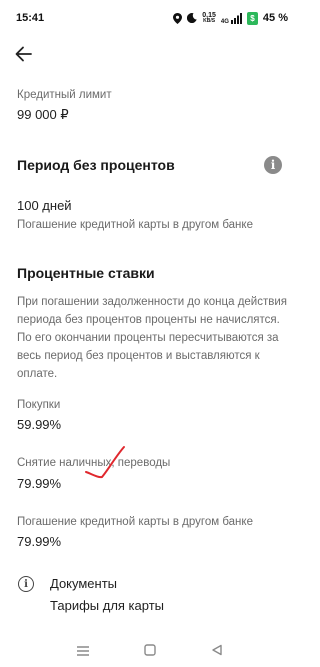 The width and height of the screenshot is (320, 667). Describe the element at coordinates (94, 463) in the screenshot. I see `rate-cash-label: Снятие наличных, переводы` at that location.